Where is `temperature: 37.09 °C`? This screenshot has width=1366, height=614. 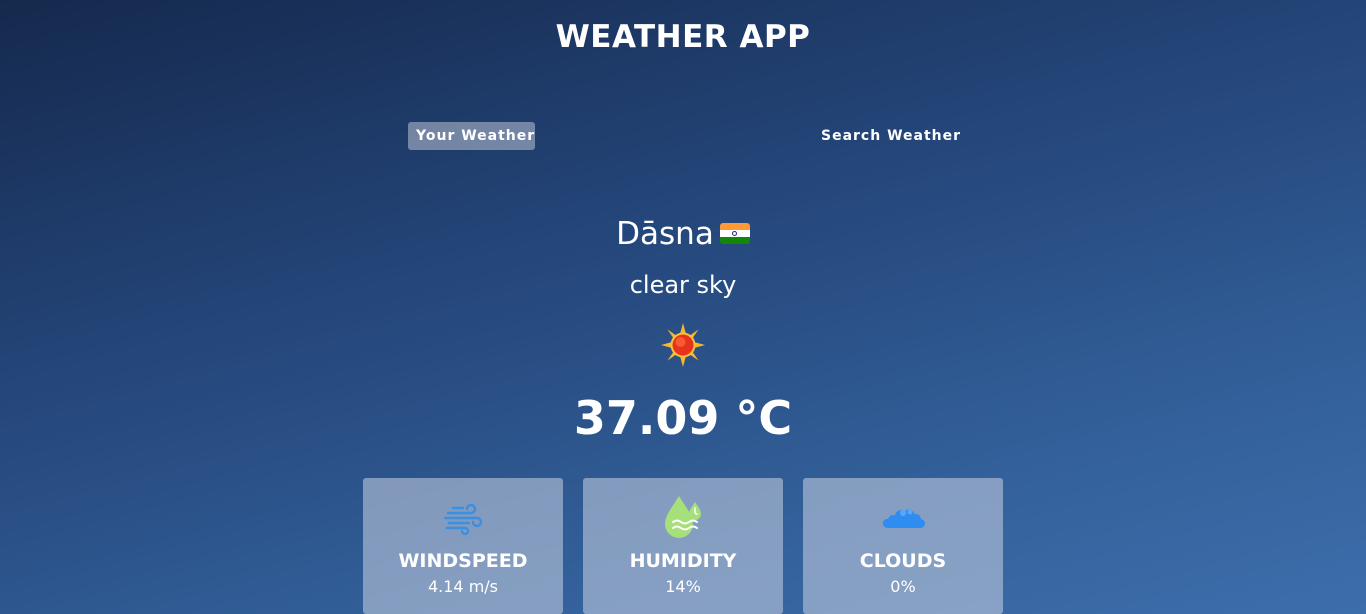 temperature: 37.09 °C is located at coordinates (683, 418).